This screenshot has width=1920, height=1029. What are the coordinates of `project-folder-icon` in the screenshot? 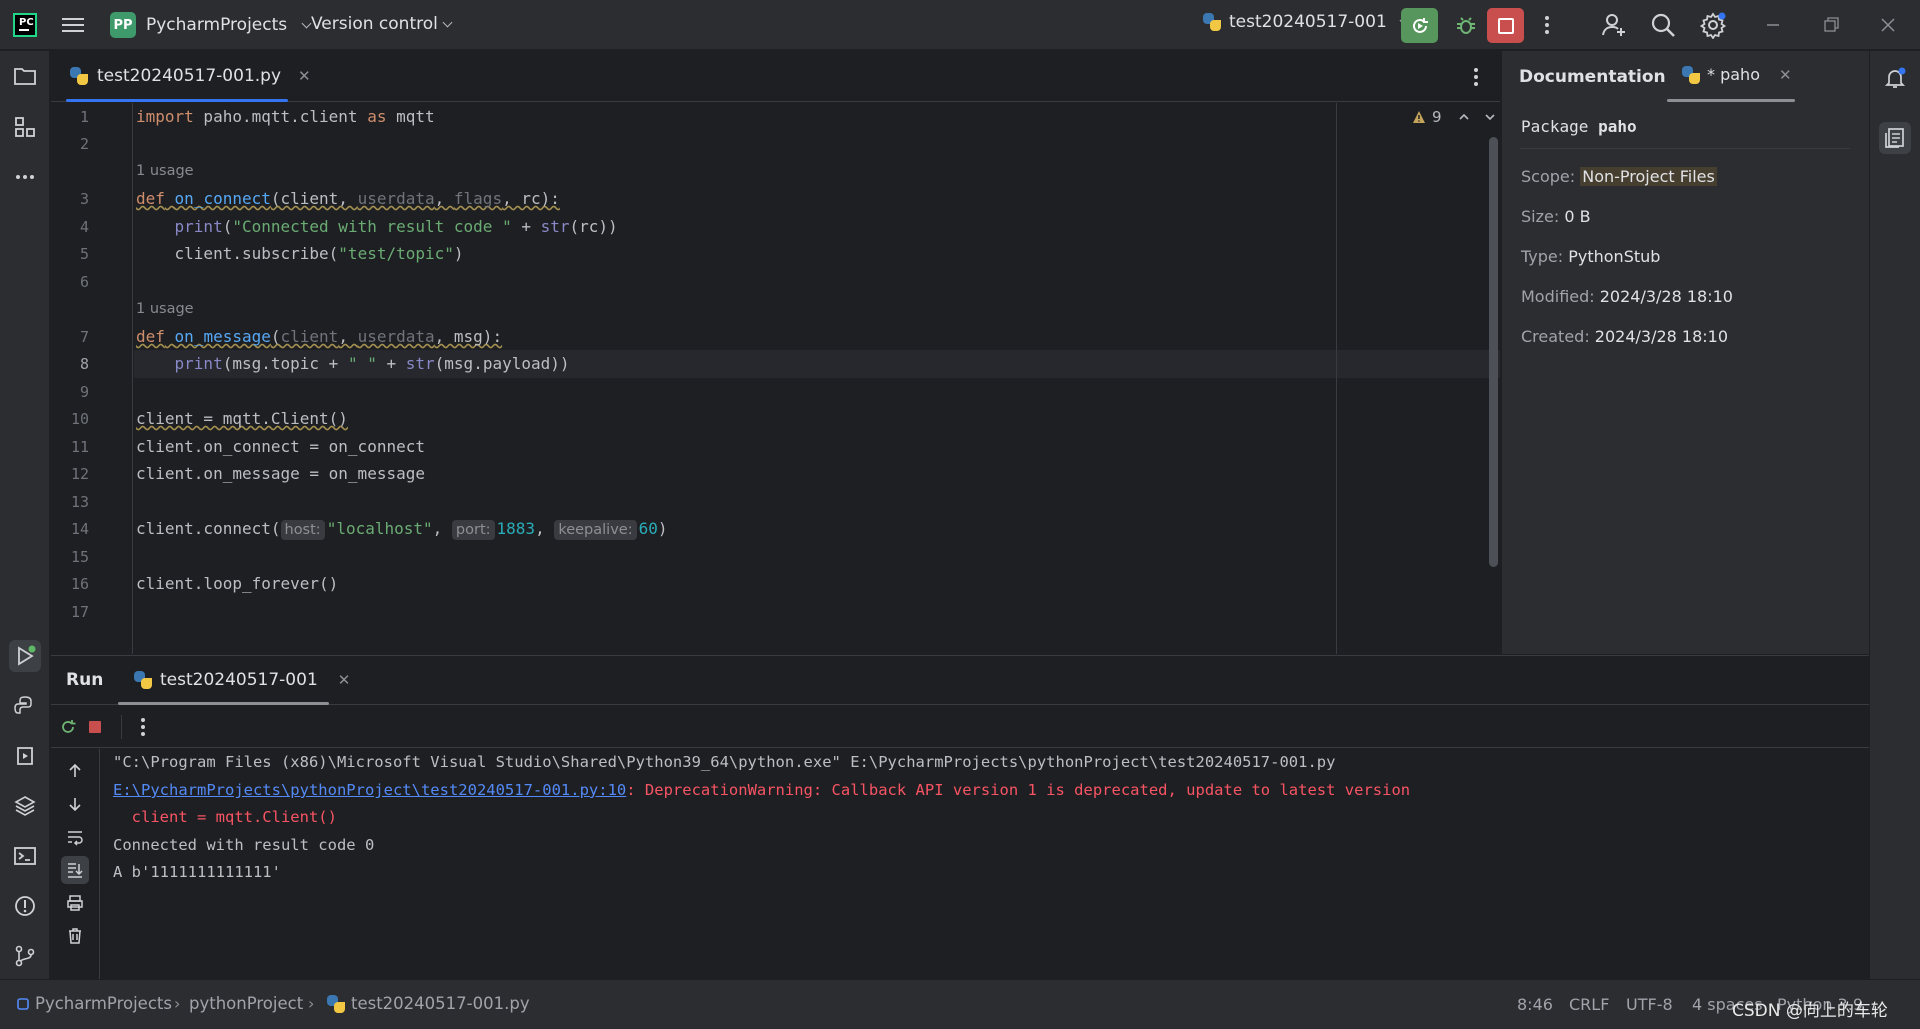 It's located at (25, 76).